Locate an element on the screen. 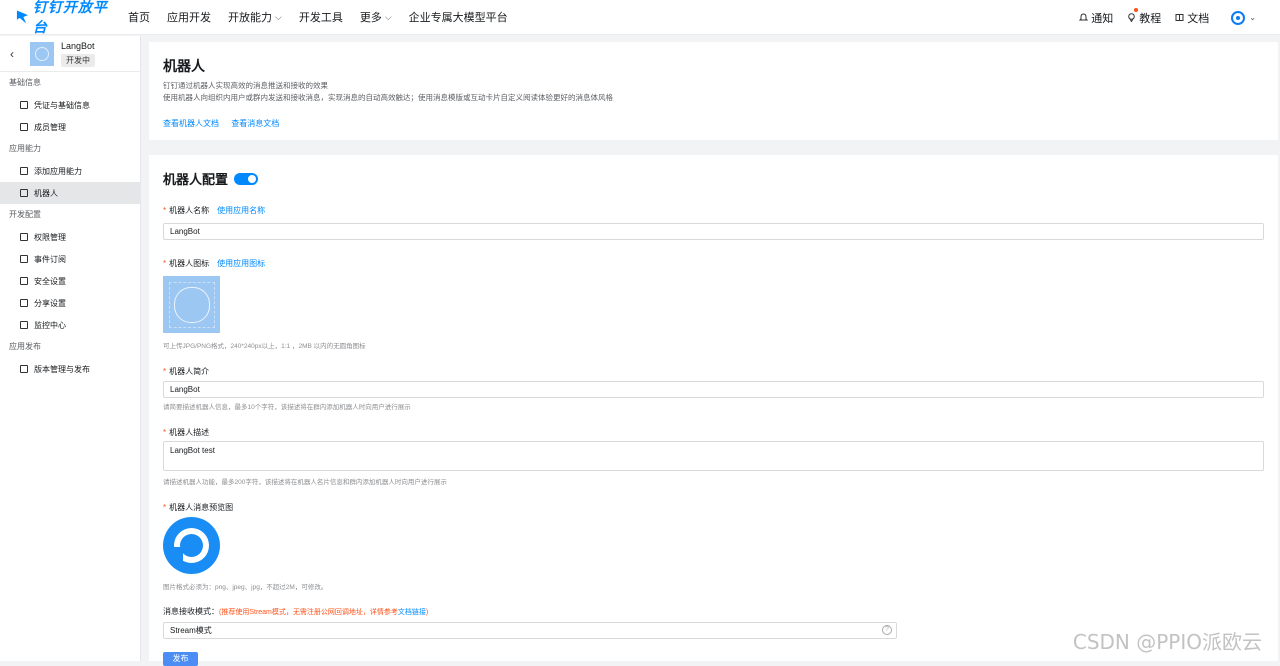  message-docs-link: 查看消息文档 is located at coordinates (255, 123).